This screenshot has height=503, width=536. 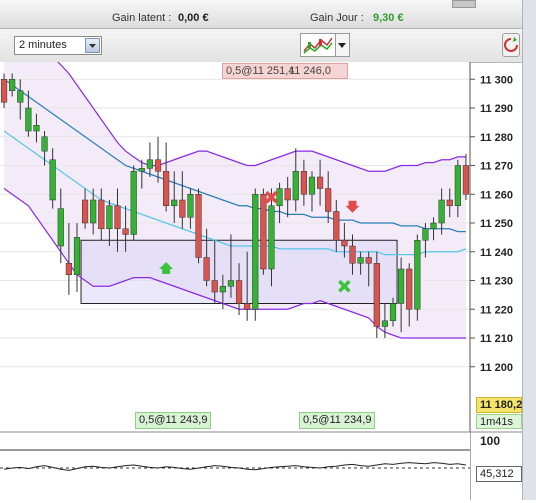 I want to click on order-tag-bottom-left-text: 0,5@11 243,9, so click(x=173, y=420).